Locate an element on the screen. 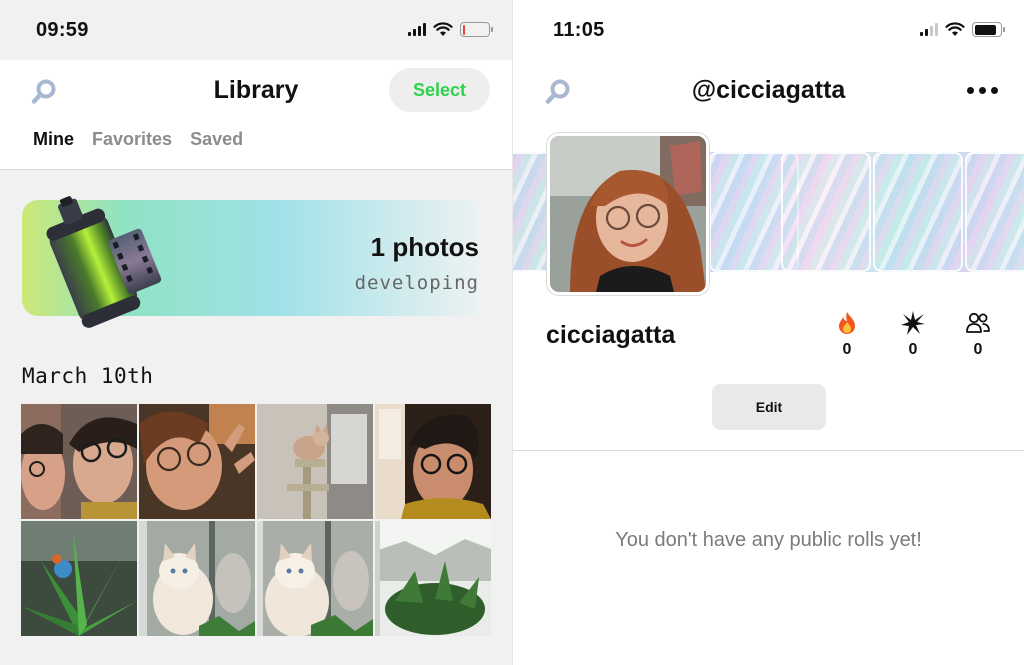 The image size is (1024, 665). flame-icon is located at coordinates (847, 323).